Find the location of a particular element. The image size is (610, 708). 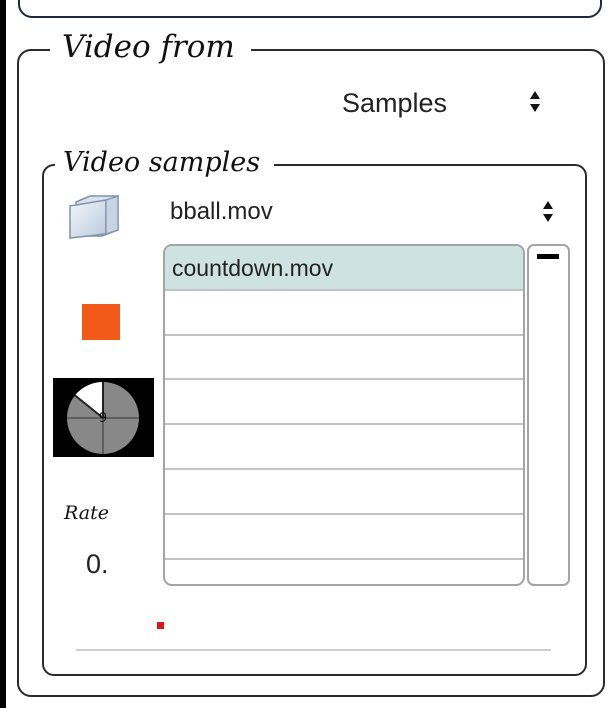

video-source-select: Samples is located at coordinates (432, 103).